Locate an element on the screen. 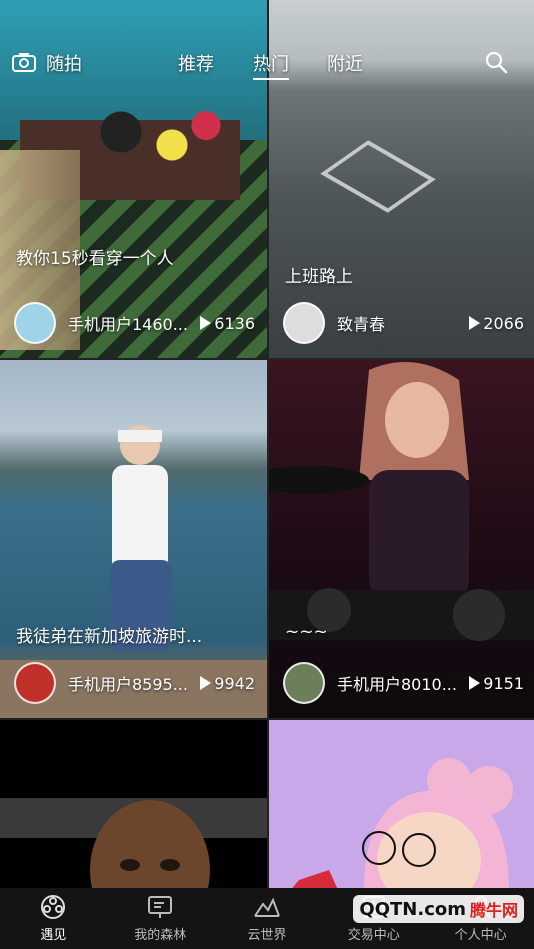  nav-label: 遇见 is located at coordinates (53, 935).